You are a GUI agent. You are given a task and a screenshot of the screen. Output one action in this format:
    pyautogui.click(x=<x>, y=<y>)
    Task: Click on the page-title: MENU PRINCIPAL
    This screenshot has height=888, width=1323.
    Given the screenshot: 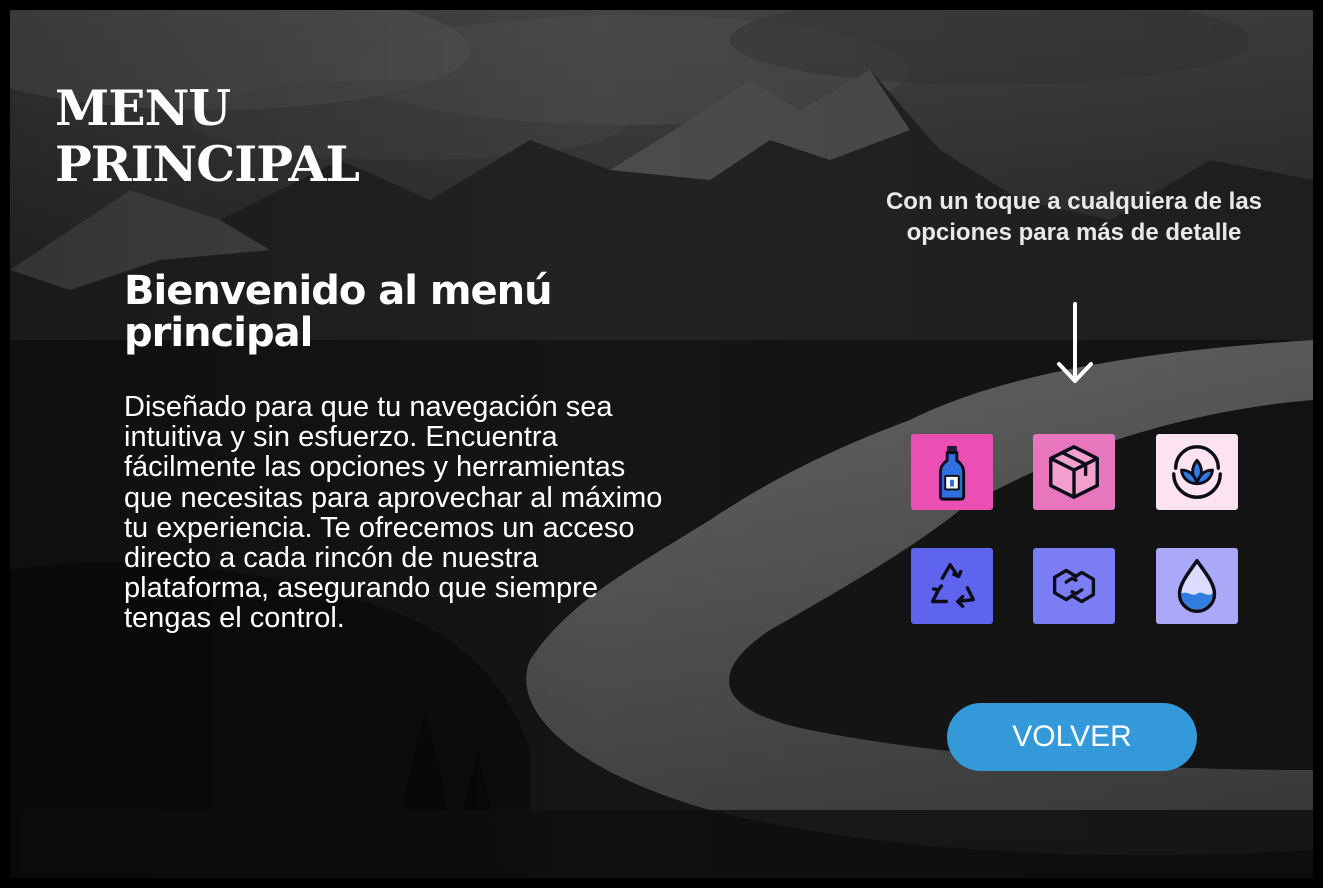 What is the action you would take?
    pyautogui.click(x=207, y=136)
    